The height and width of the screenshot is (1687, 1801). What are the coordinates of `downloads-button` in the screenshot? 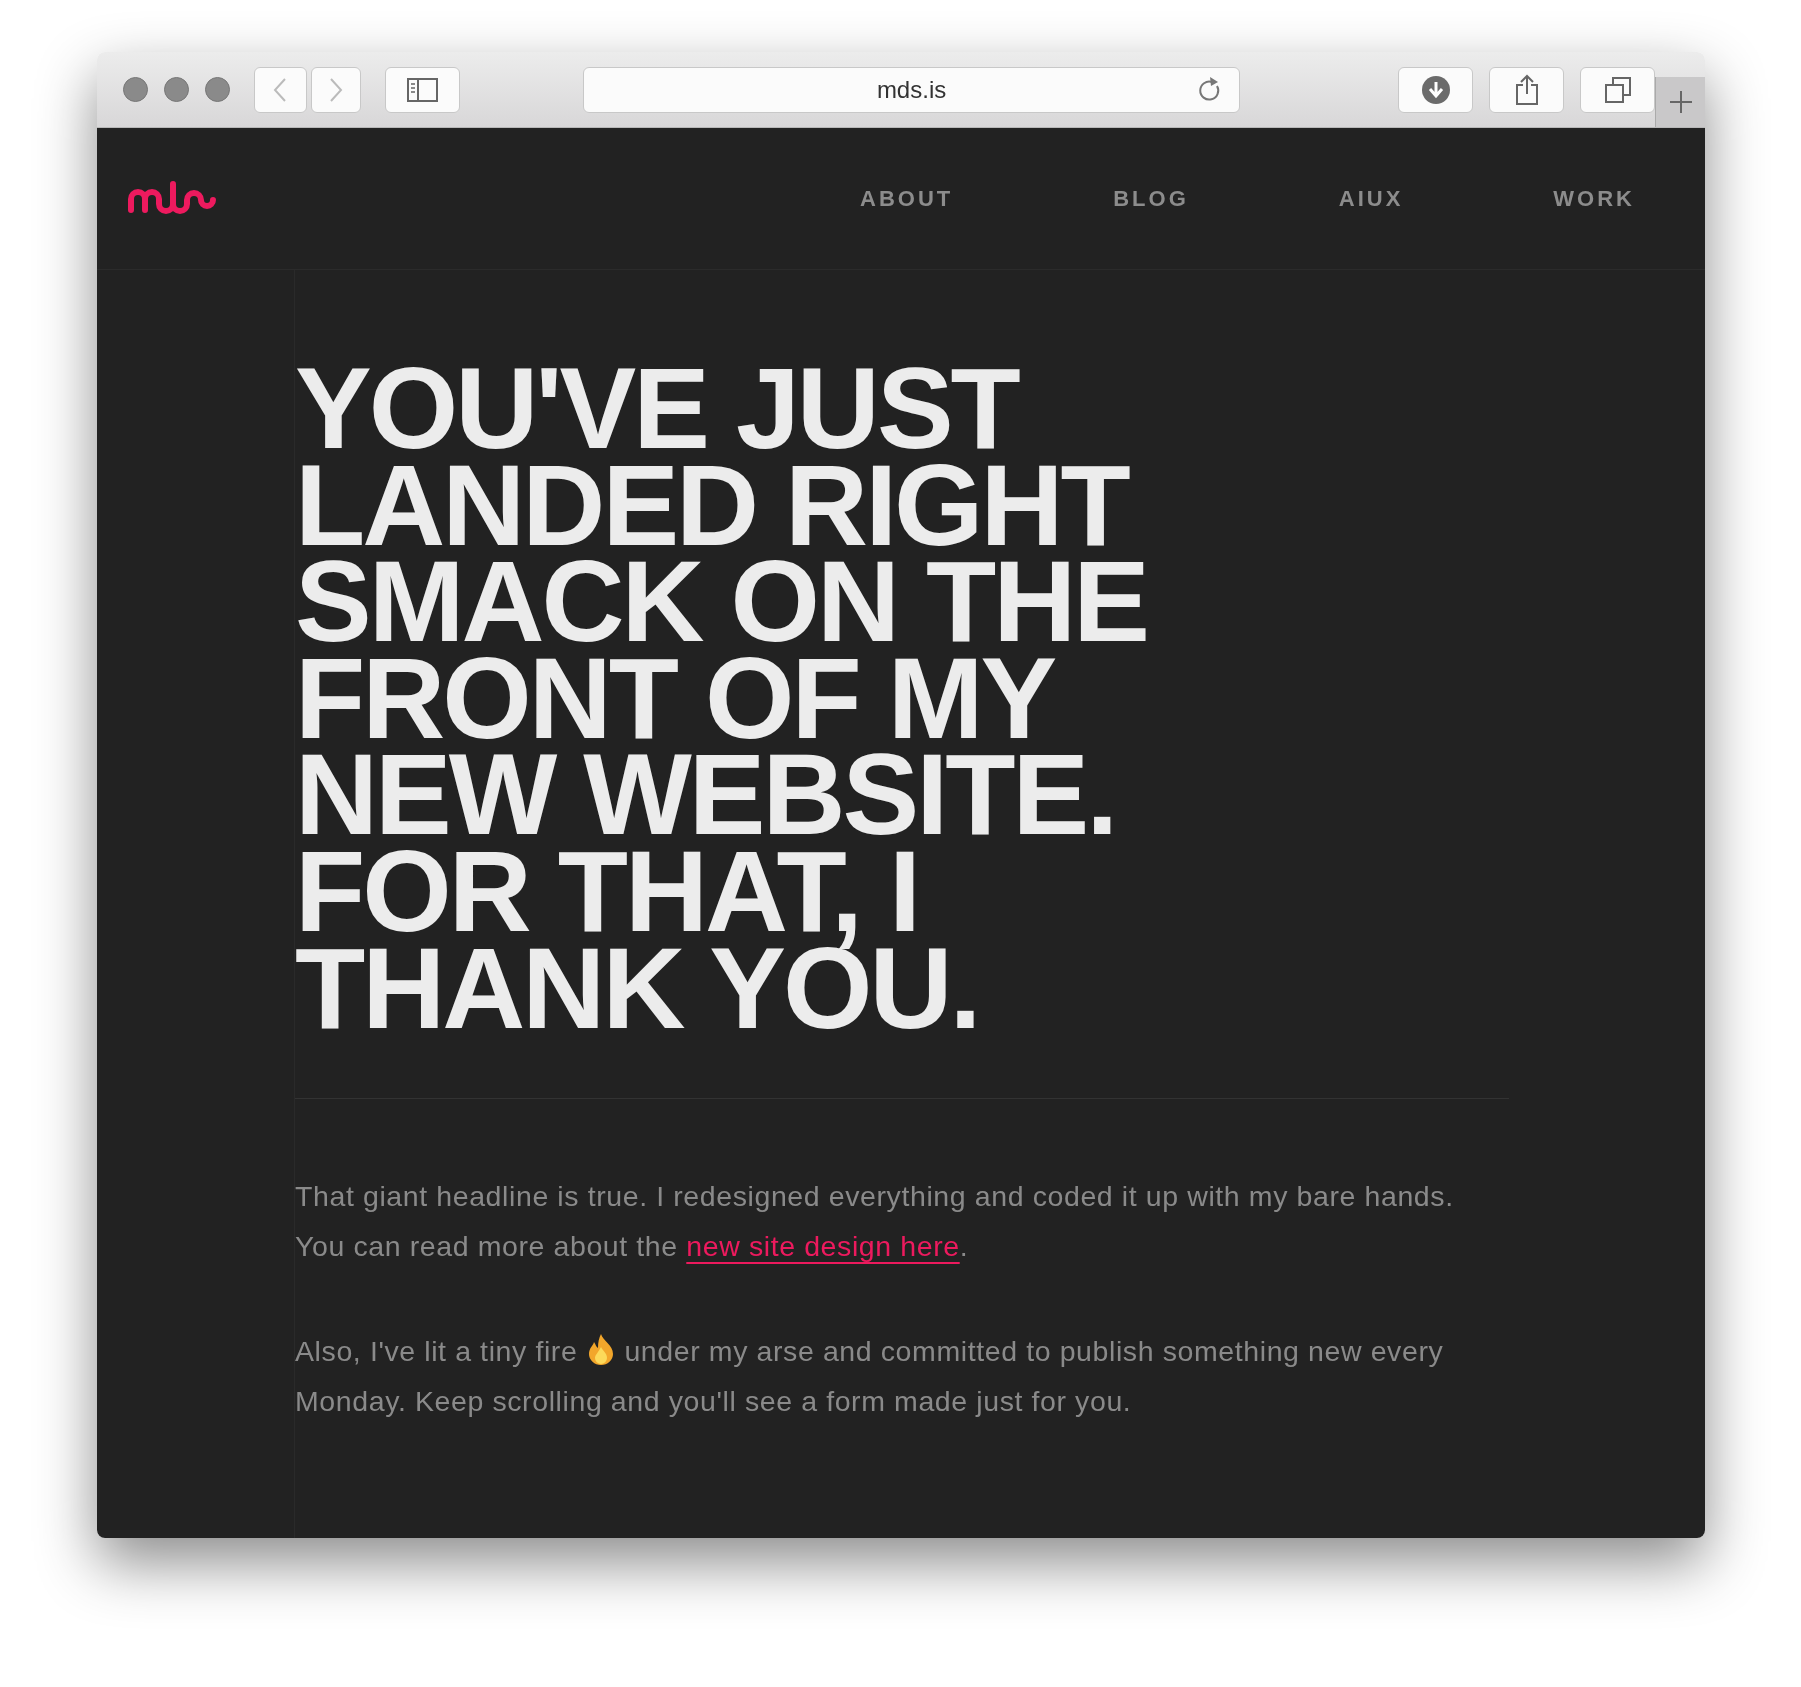 It's located at (1436, 89).